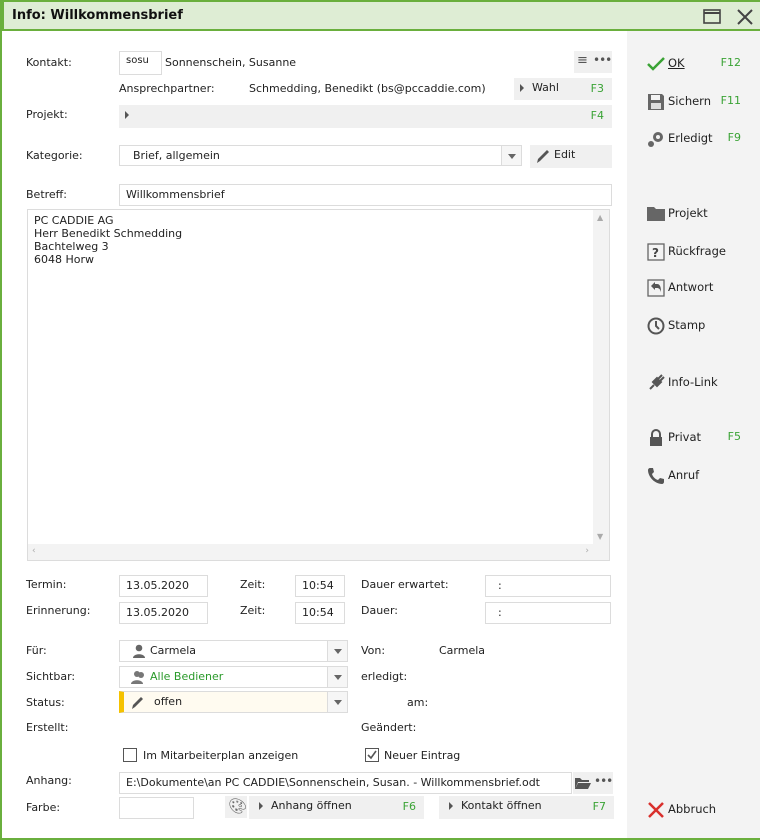 Image resolution: width=760 pixels, height=840 pixels. Describe the element at coordinates (593, 783) in the screenshot. I see `anhang-browse-button: •••` at that location.